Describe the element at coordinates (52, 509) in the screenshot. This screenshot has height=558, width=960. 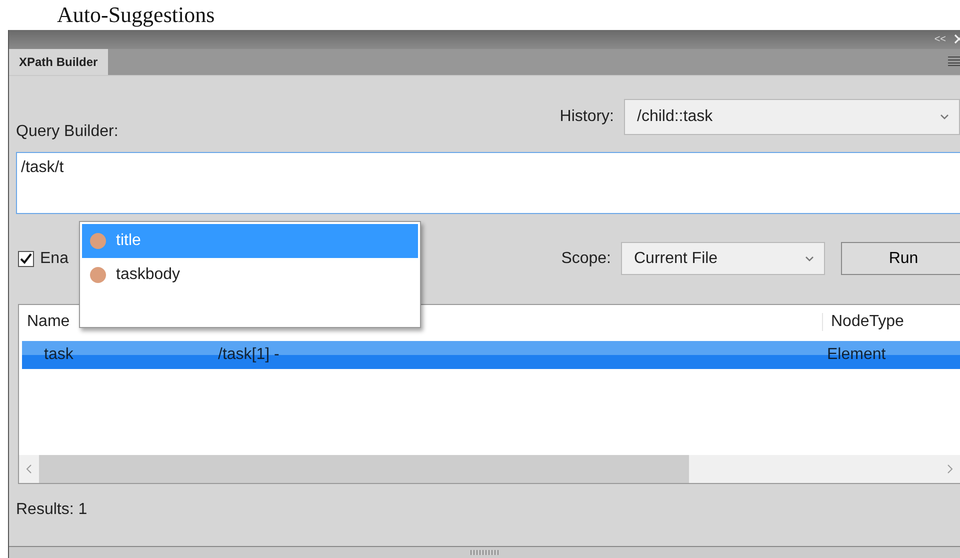
I see `results-count: Results: 1` at that location.